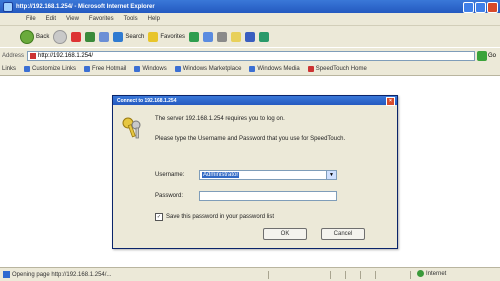 The image size is (500, 281). I want to click on internet-zone-icon, so click(420, 273).